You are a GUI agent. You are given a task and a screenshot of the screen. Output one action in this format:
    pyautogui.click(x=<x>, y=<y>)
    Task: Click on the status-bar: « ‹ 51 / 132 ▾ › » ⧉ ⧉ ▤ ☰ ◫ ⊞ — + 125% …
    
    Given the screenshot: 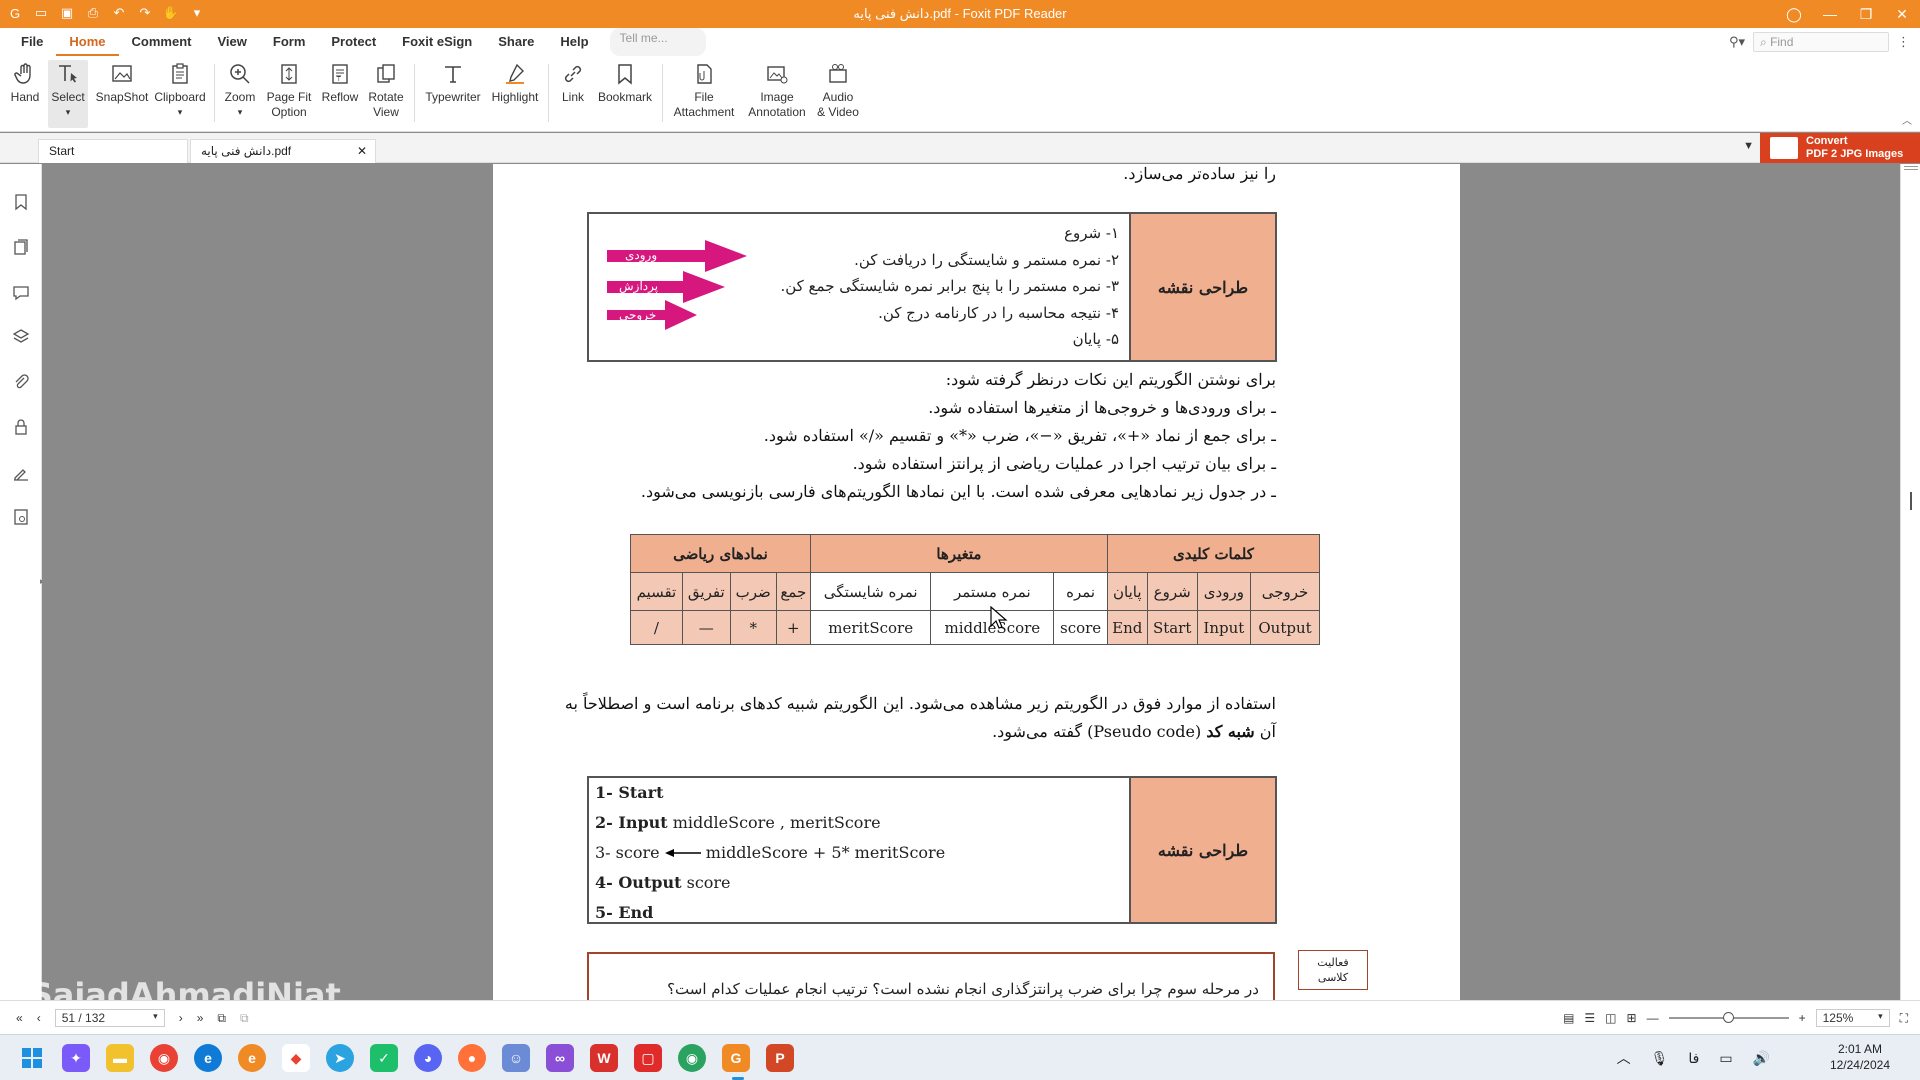 What is the action you would take?
    pyautogui.click(x=960, y=1017)
    